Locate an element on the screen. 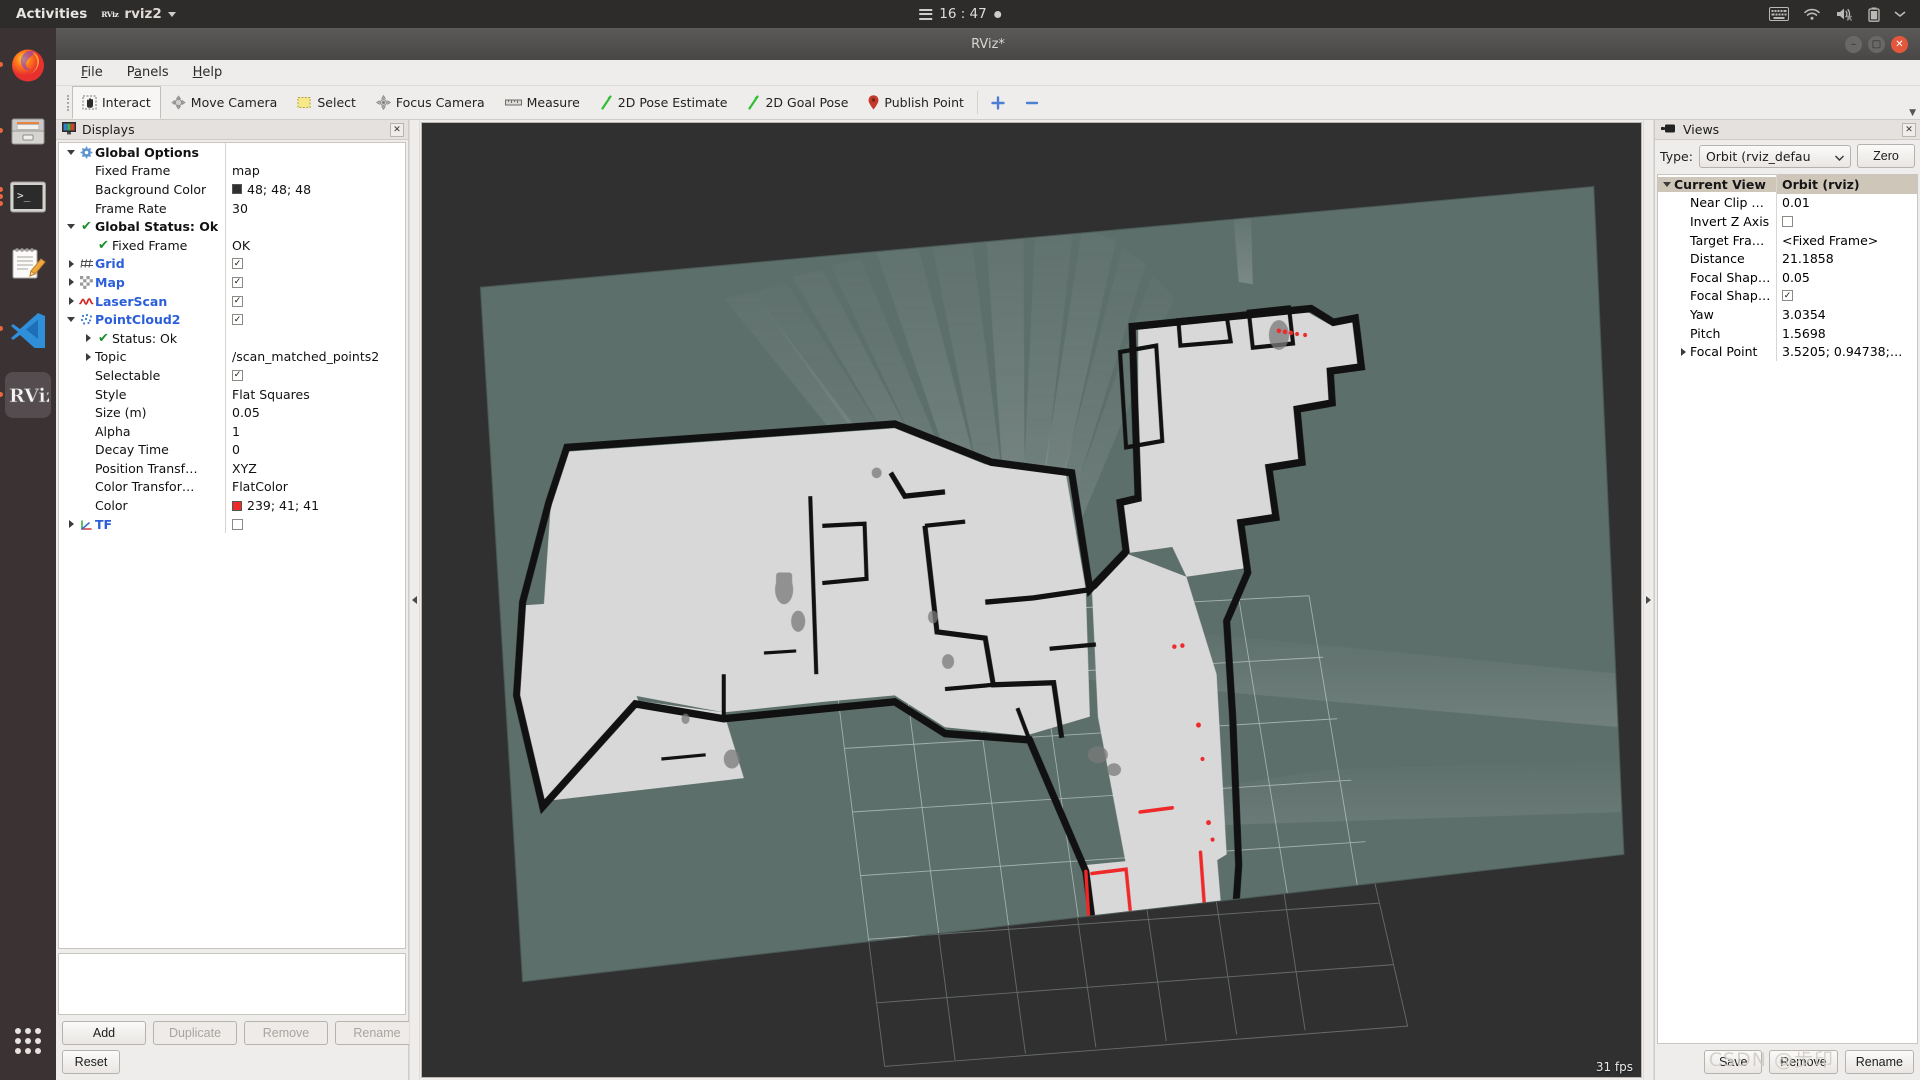 The image size is (1920, 1080). maximize-button: □ is located at coordinates (1876, 44).